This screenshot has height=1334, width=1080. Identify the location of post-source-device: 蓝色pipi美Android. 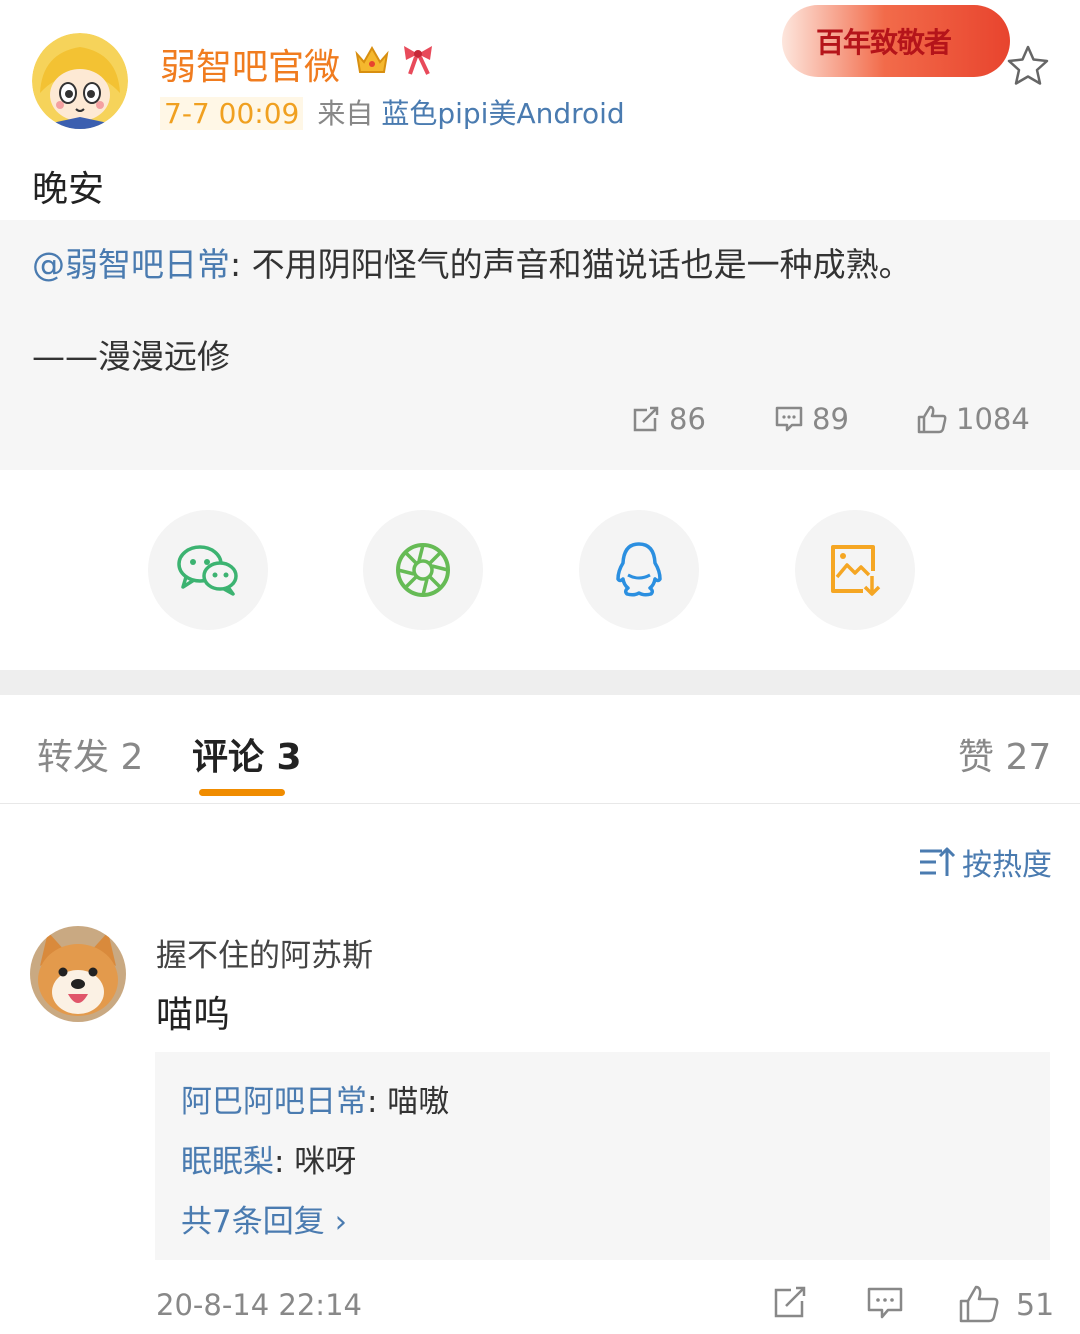
(502, 113).